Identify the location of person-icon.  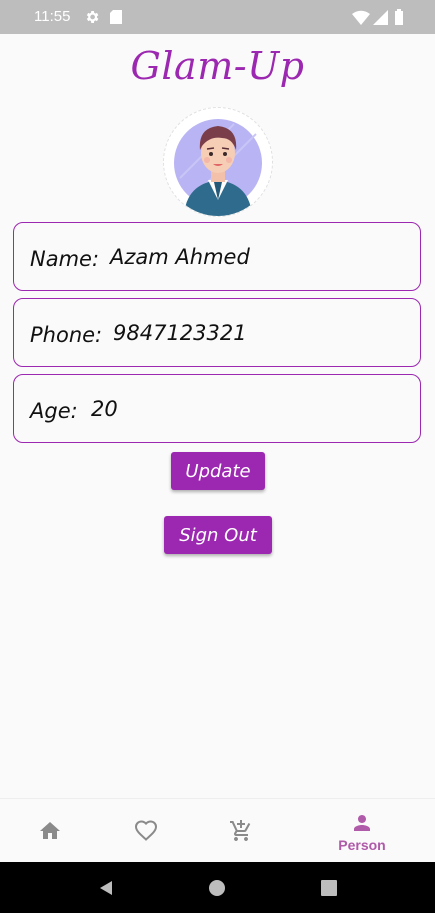
(362, 823).